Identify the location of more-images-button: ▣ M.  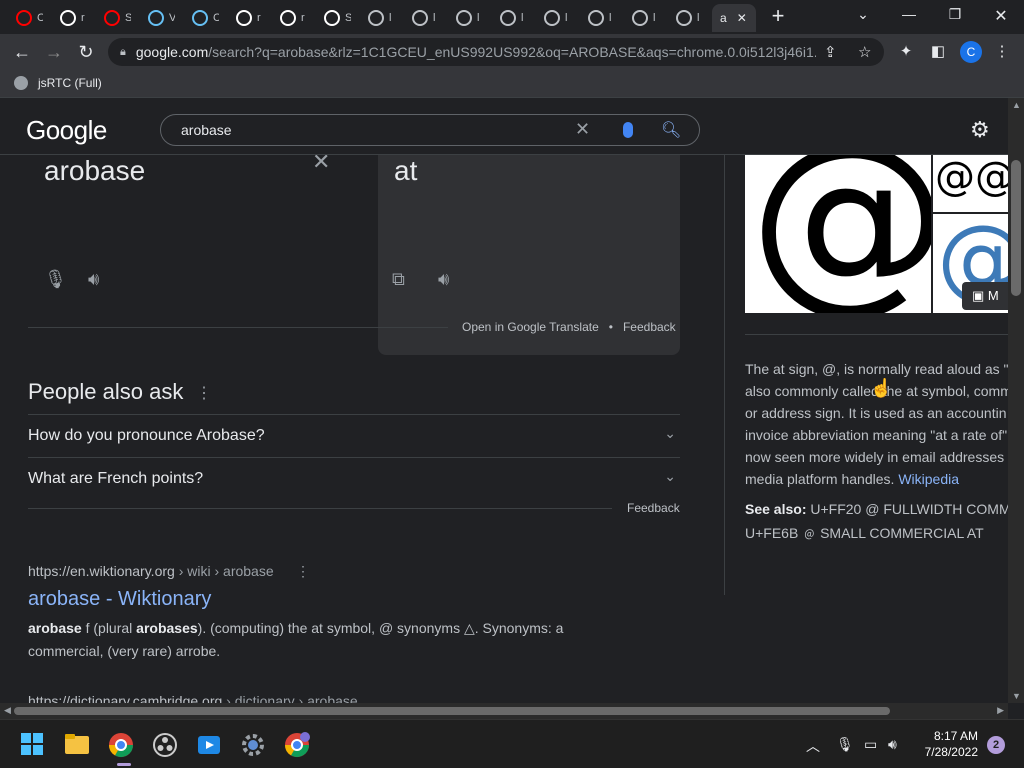
(985, 296).